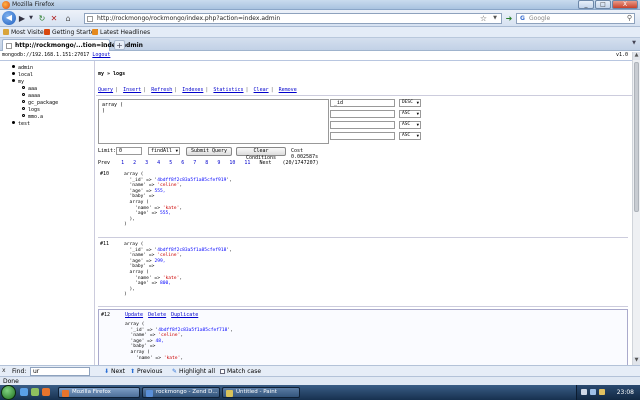 Image resolution: width=640 pixels, height=400 pixels. I want to click on menu-statistics: Statistics, so click(228, 90).